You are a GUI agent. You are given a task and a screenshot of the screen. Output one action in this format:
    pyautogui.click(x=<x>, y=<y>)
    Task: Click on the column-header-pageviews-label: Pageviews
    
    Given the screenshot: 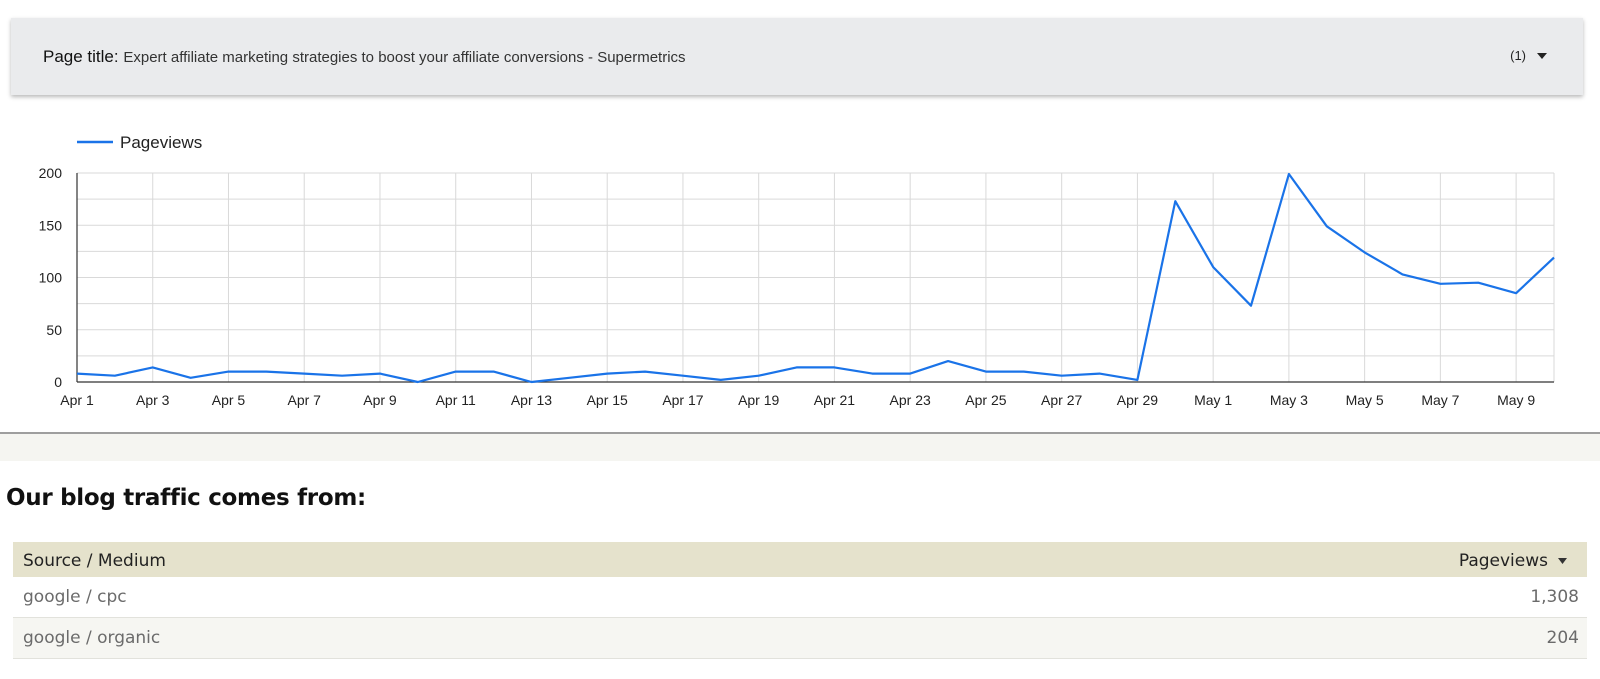 What is the action you would take?
    pyautogui.click(x=1503, y=561)
    